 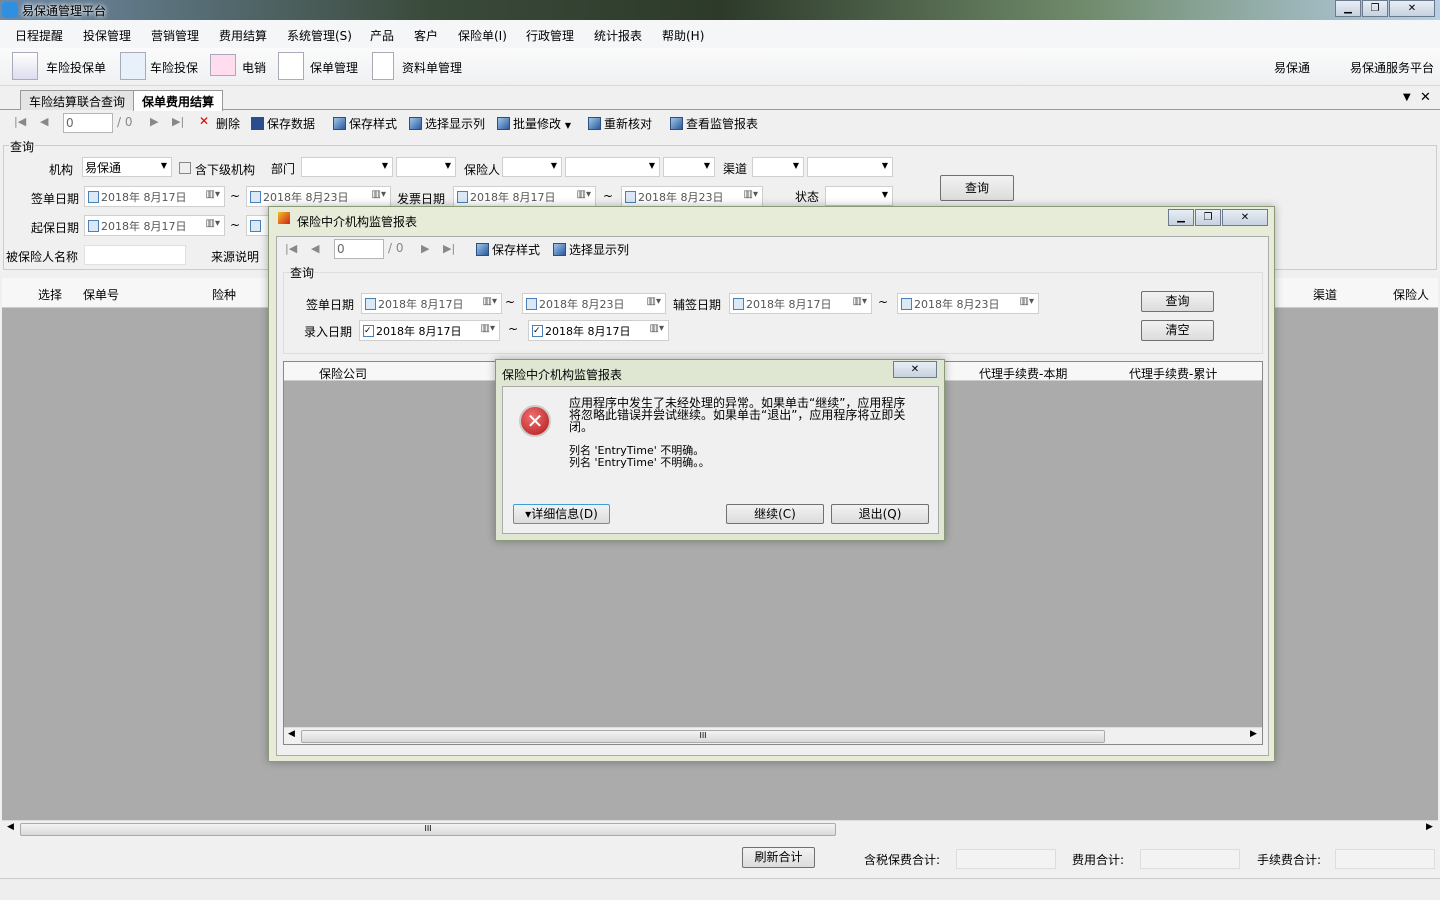 I want to click on menu-product: 产品, so click(x=382, y=35).